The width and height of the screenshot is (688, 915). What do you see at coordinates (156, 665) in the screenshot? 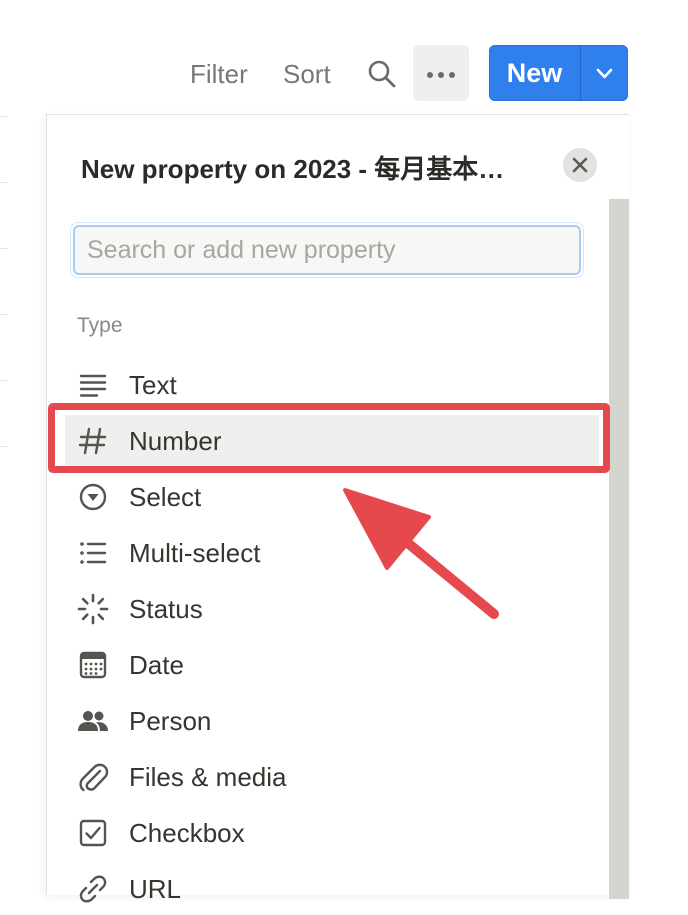
I see `property-type-label: Date` at bounding box center [156, 665].